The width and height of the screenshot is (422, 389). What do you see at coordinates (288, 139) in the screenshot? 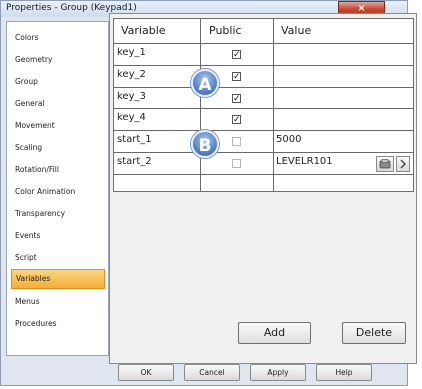
I see `value-cell: 5000` at bounding box center [288, 139].